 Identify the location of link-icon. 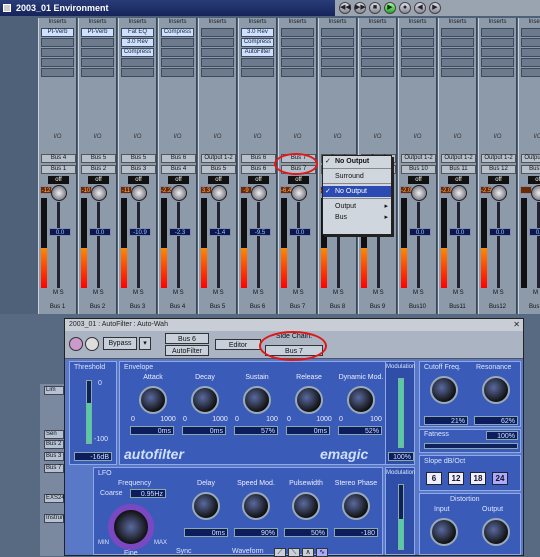
(76, 344).